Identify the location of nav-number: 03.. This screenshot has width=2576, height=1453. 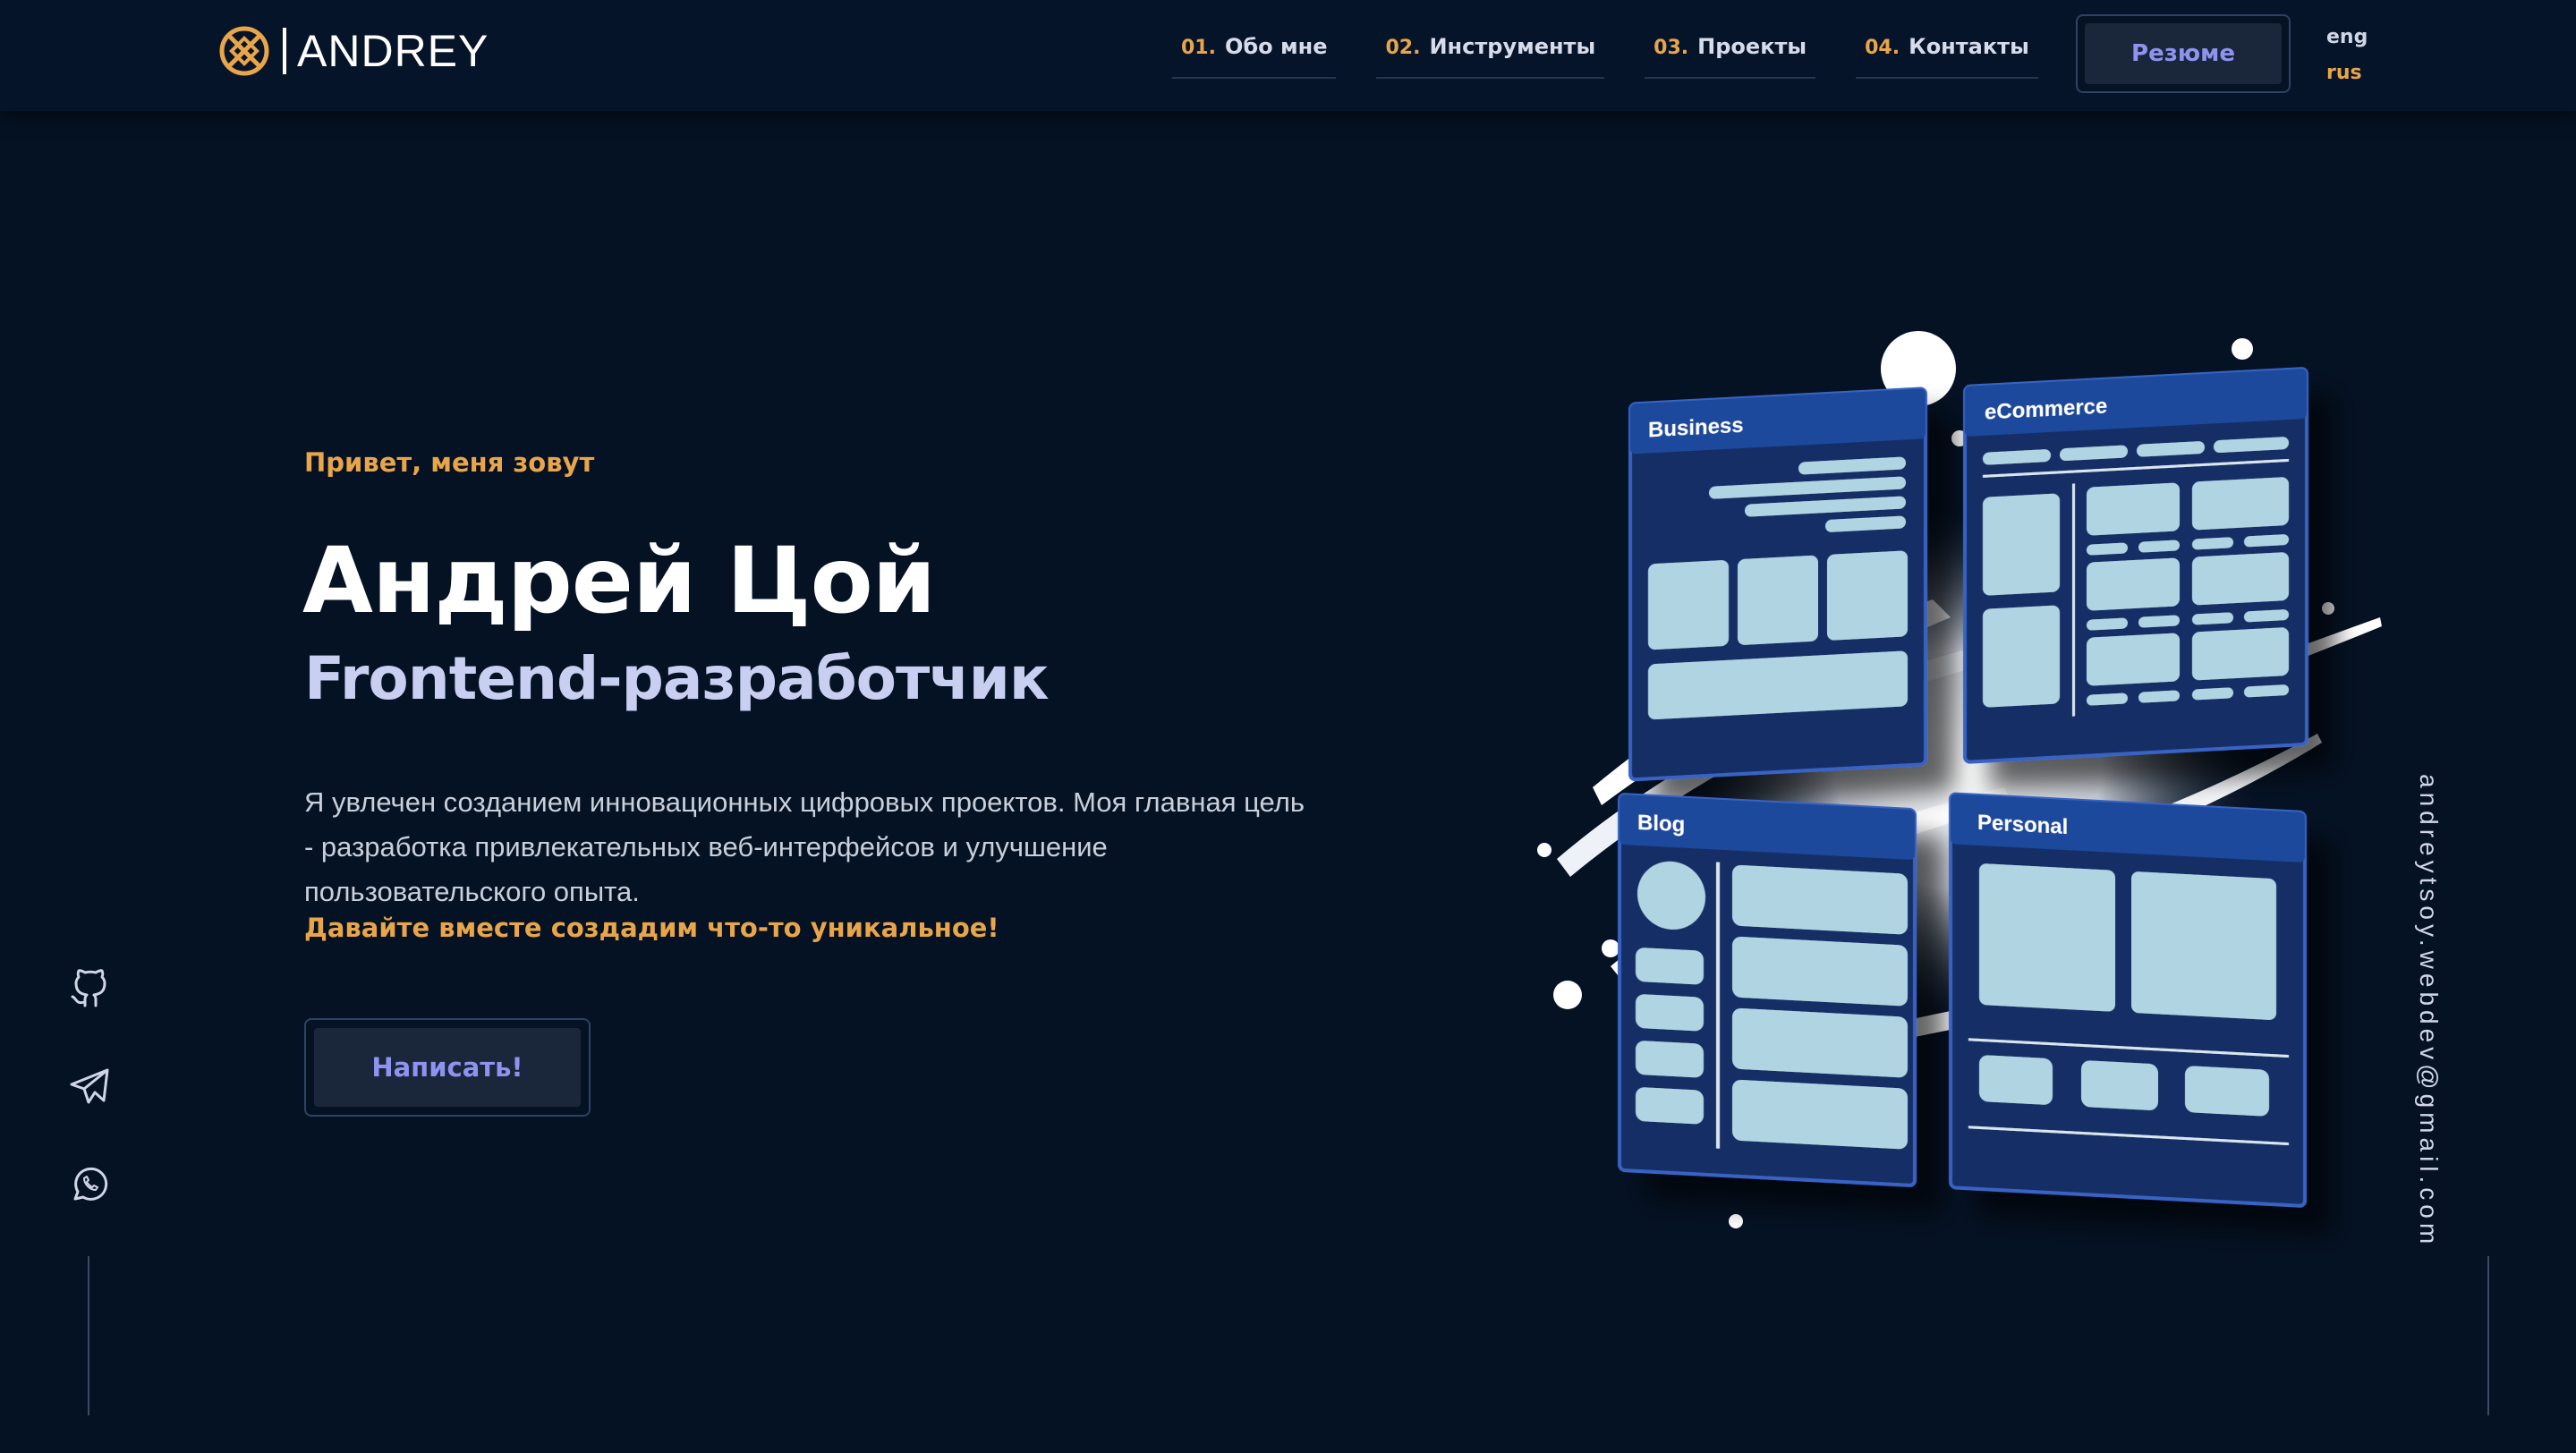
(1671, 48).